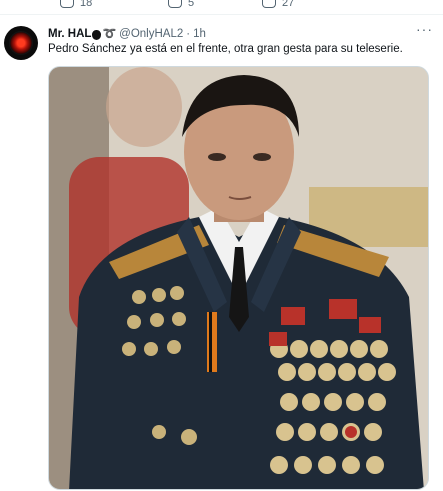 This screenshot has height=491, width=443. Describe the element at coordinates (221, 7) in the screenshot. I see `tweet-actions-bar: 18 5 27` at that location.